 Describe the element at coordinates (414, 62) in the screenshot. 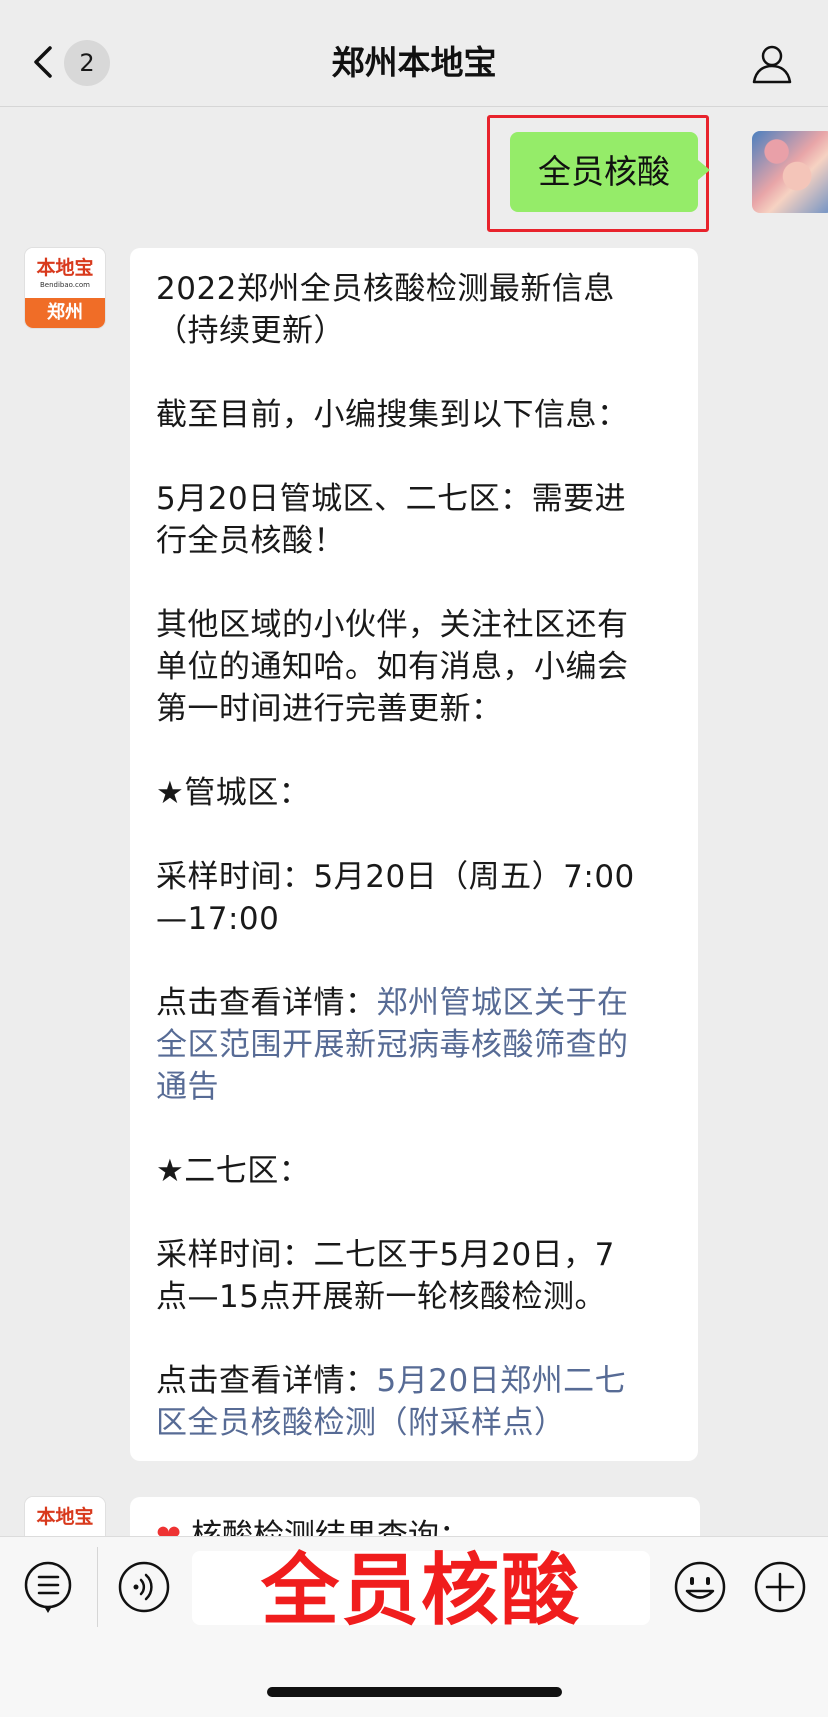

I see `chat-title: 郑州本地宝` at that location.